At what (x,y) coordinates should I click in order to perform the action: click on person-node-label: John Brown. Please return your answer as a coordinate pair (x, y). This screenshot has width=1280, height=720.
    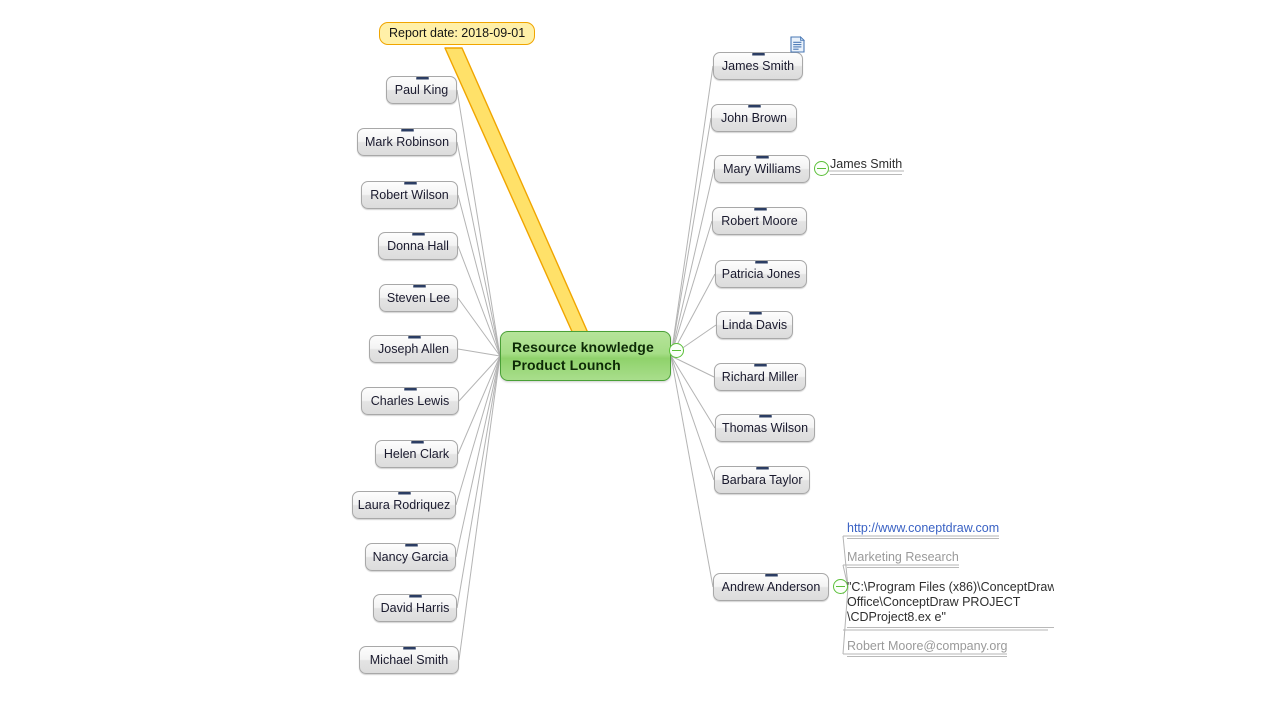
    Looking at the image, I should click on (753, 118).